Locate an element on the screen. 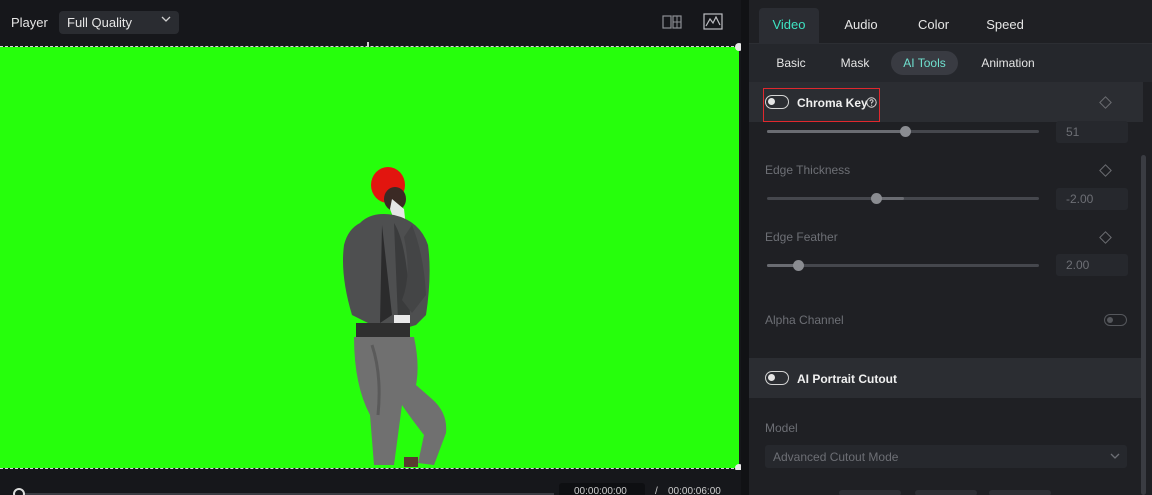 The height and width of the screenshot is (495, 1152). model-label: Model is located at coordinates (781, 428).